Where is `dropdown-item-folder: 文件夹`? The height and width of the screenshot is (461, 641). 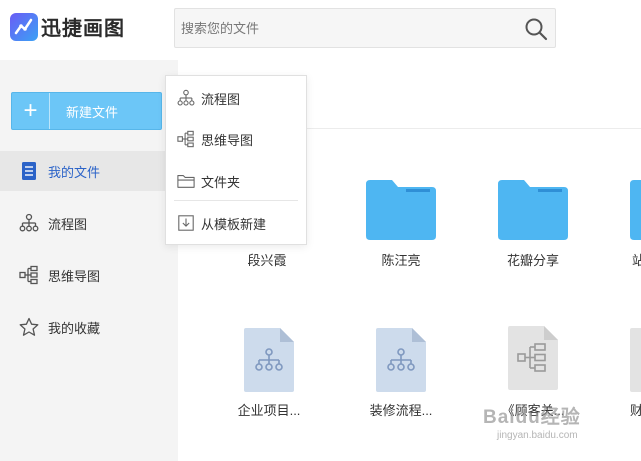
dropdown-item-folder: 文件夹 is located at coordinates (236, 181).